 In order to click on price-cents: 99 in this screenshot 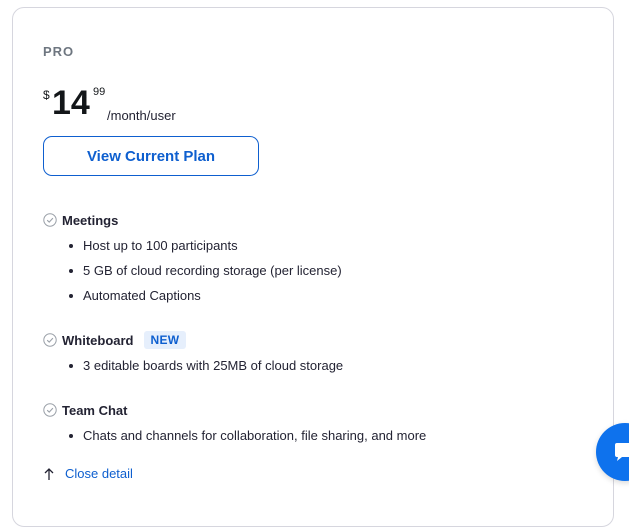, I will do `click(99, 92)`.